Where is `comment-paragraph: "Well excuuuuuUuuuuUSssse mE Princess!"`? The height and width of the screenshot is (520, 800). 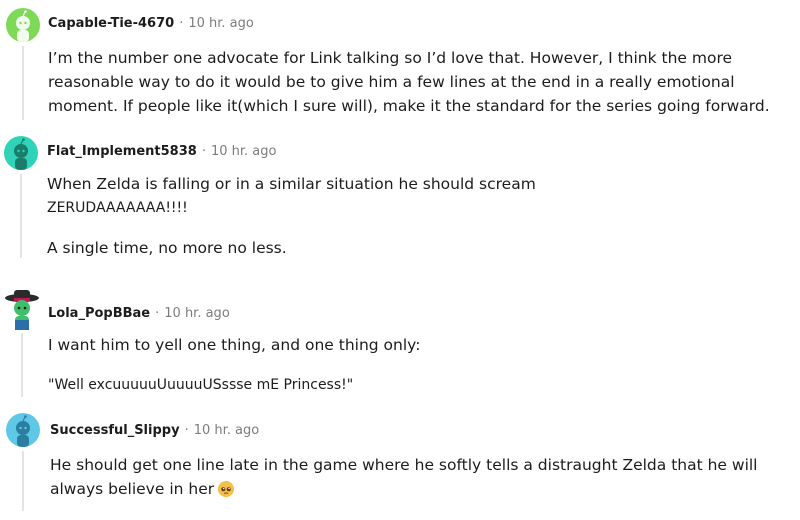 comment-paragraph: "Well excuuuuuUuuuuUSssse mE Princess!" is located at coordinates (201, 385).